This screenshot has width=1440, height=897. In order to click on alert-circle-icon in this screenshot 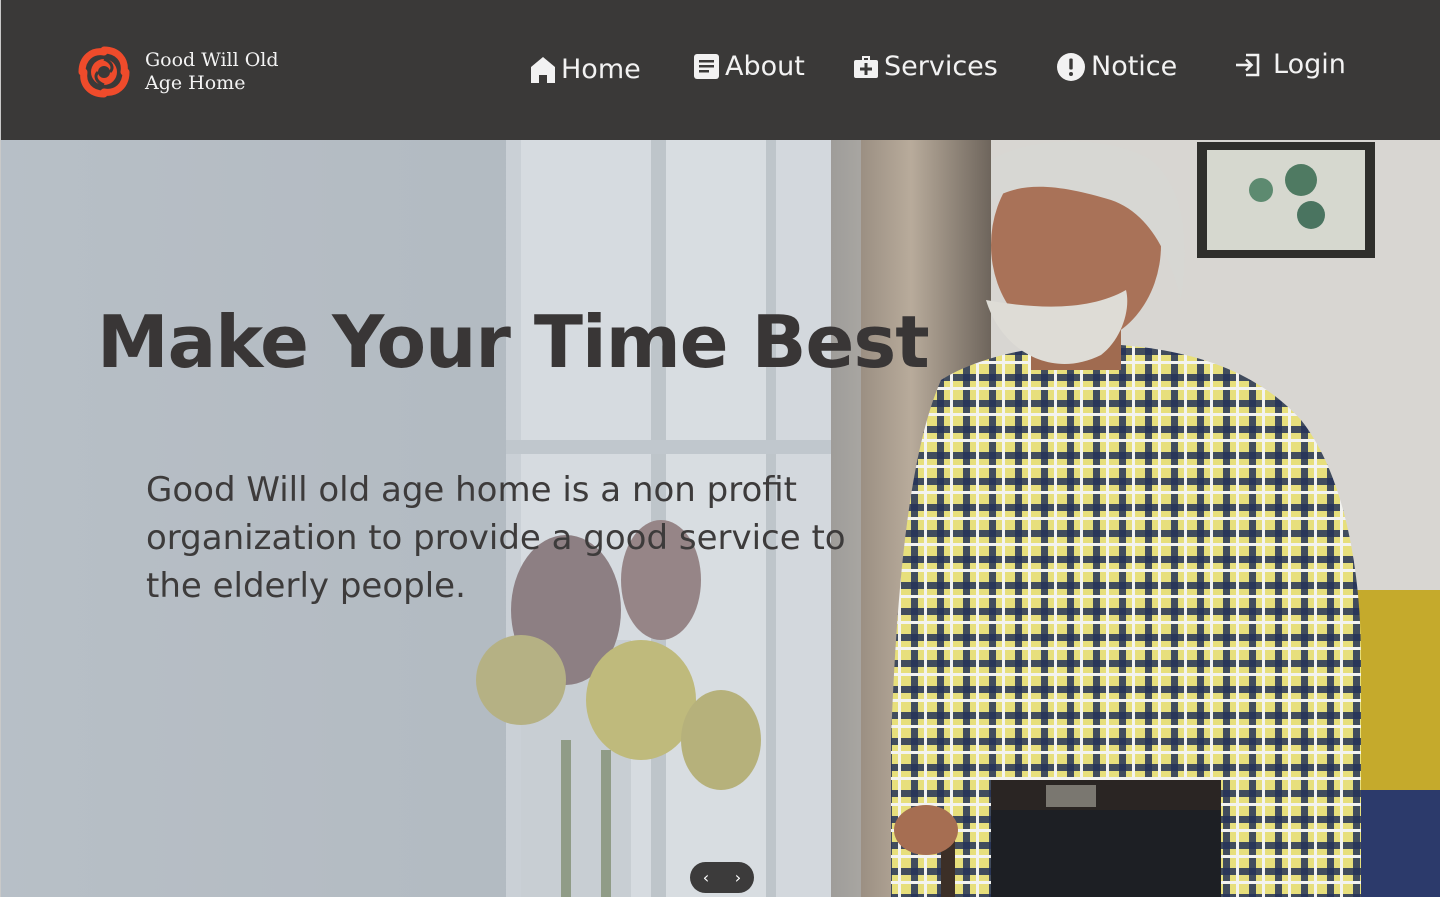, I will do `click(1071, 66)`.